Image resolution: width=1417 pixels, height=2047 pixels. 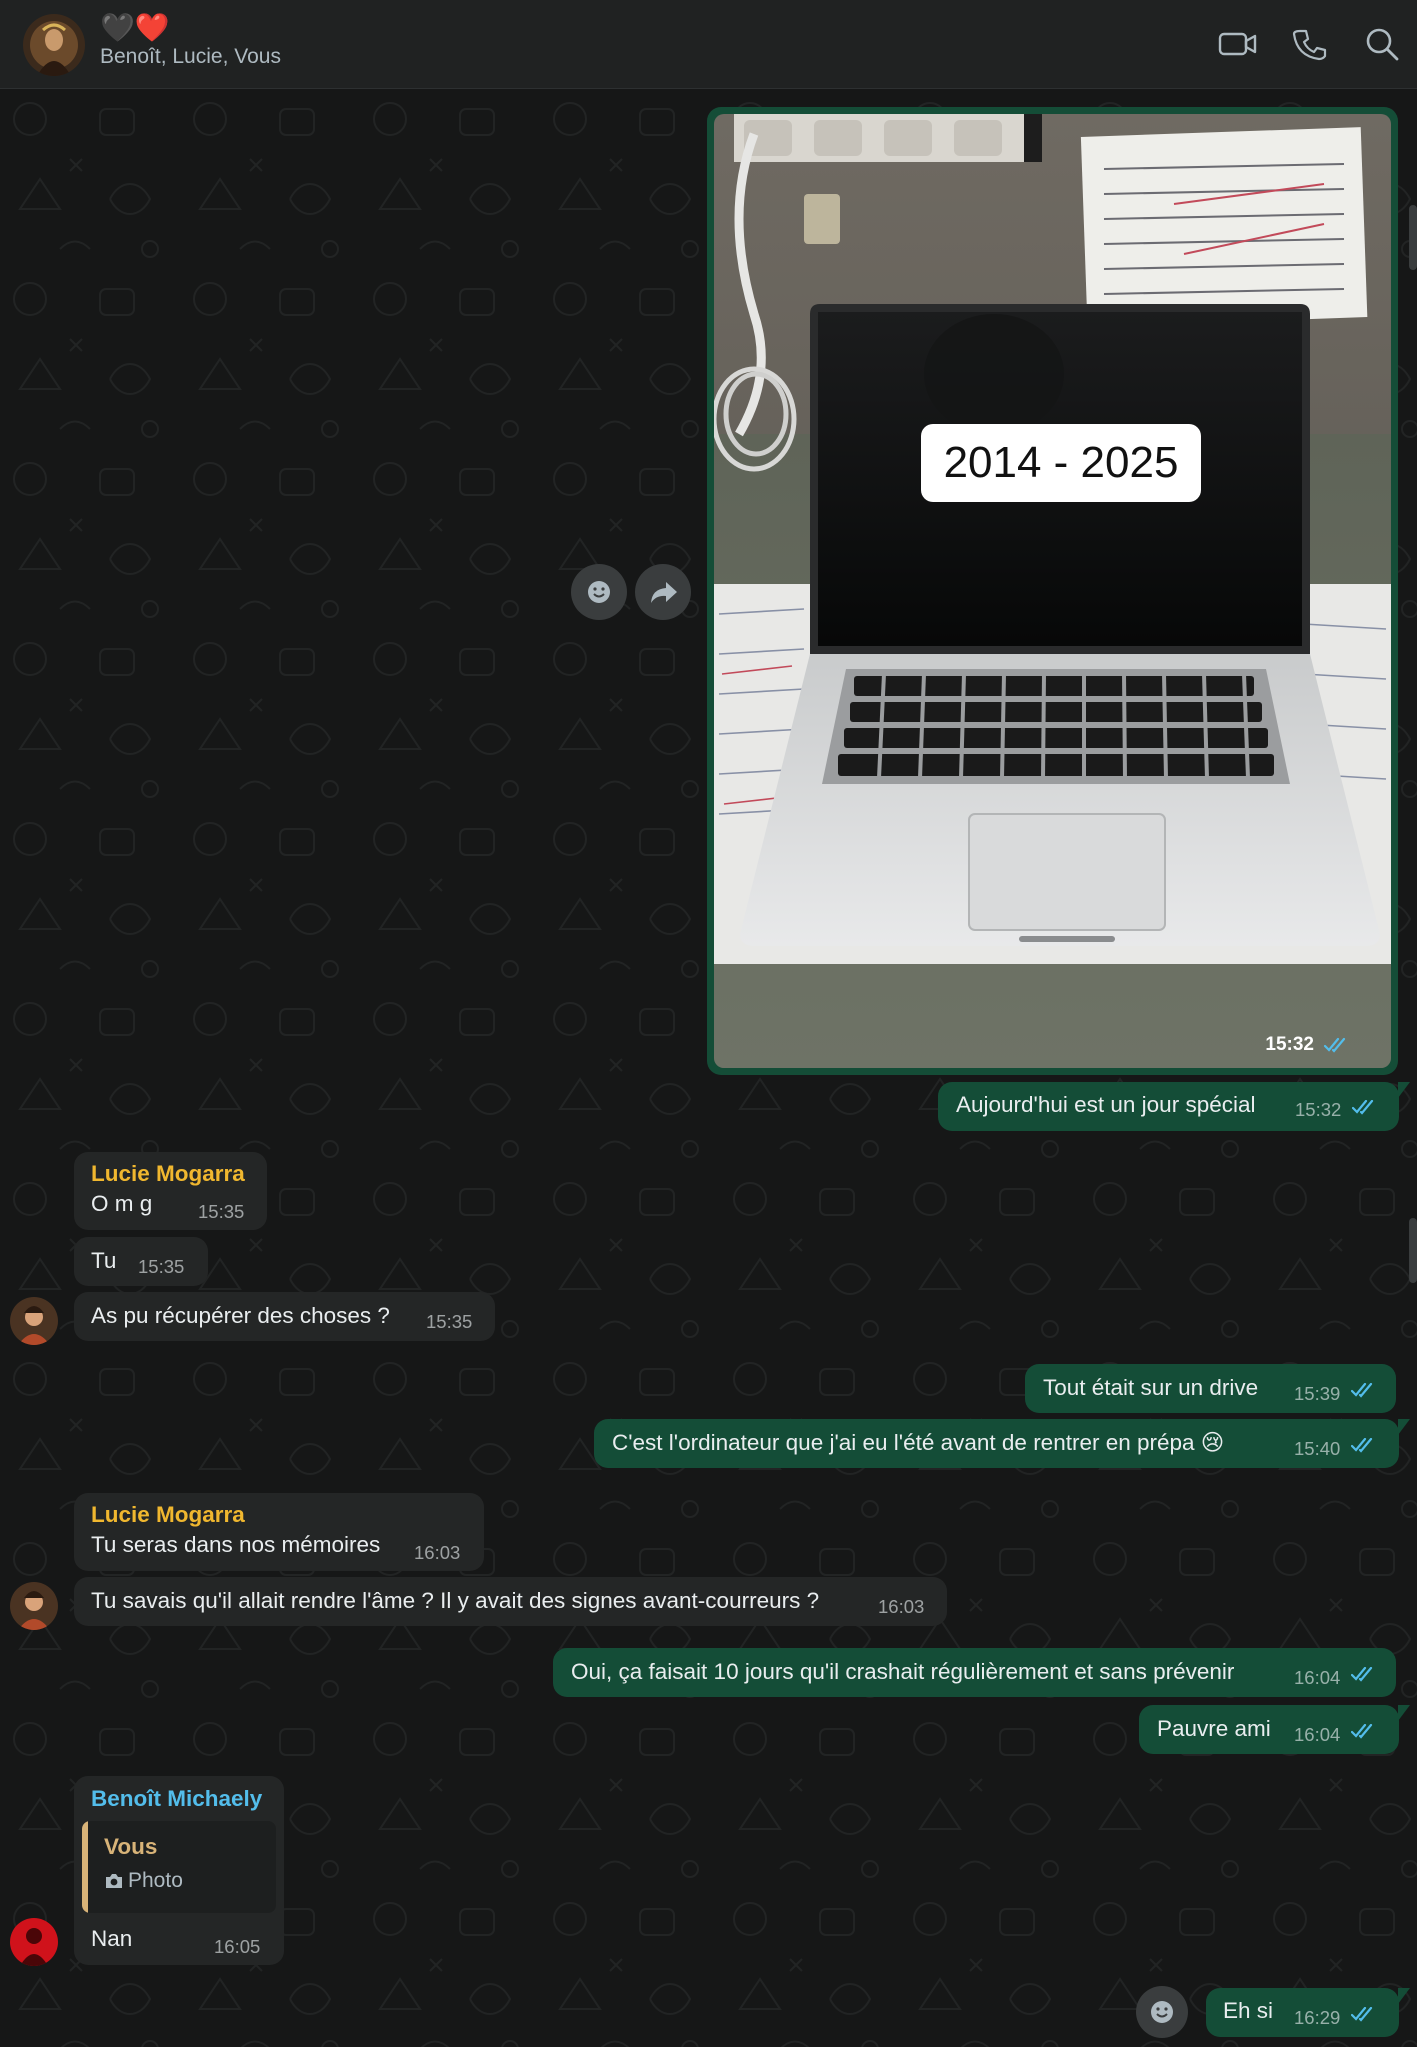 What do you see at coordinates (1384, 44) in the screenshot?
I see `search-icon` at bounding box center [1384, 44].